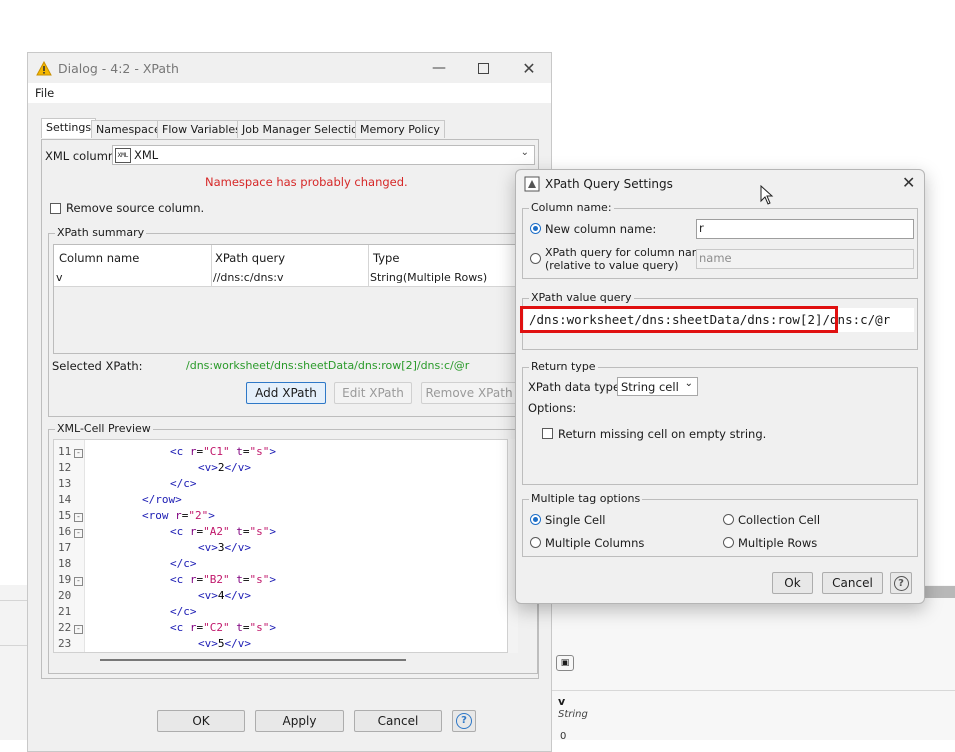  What do you see at coordinates (609, 184) in the screenshot?
I see `query-dialog-title: XPath Query Settings` at bounding box center [609, 184].